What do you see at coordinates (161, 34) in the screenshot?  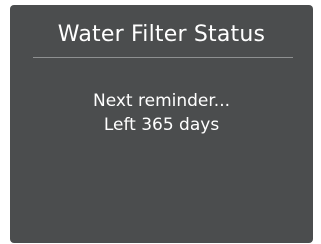 I see `screen-title: Water Filter Status` at bounding box center [161, 34].